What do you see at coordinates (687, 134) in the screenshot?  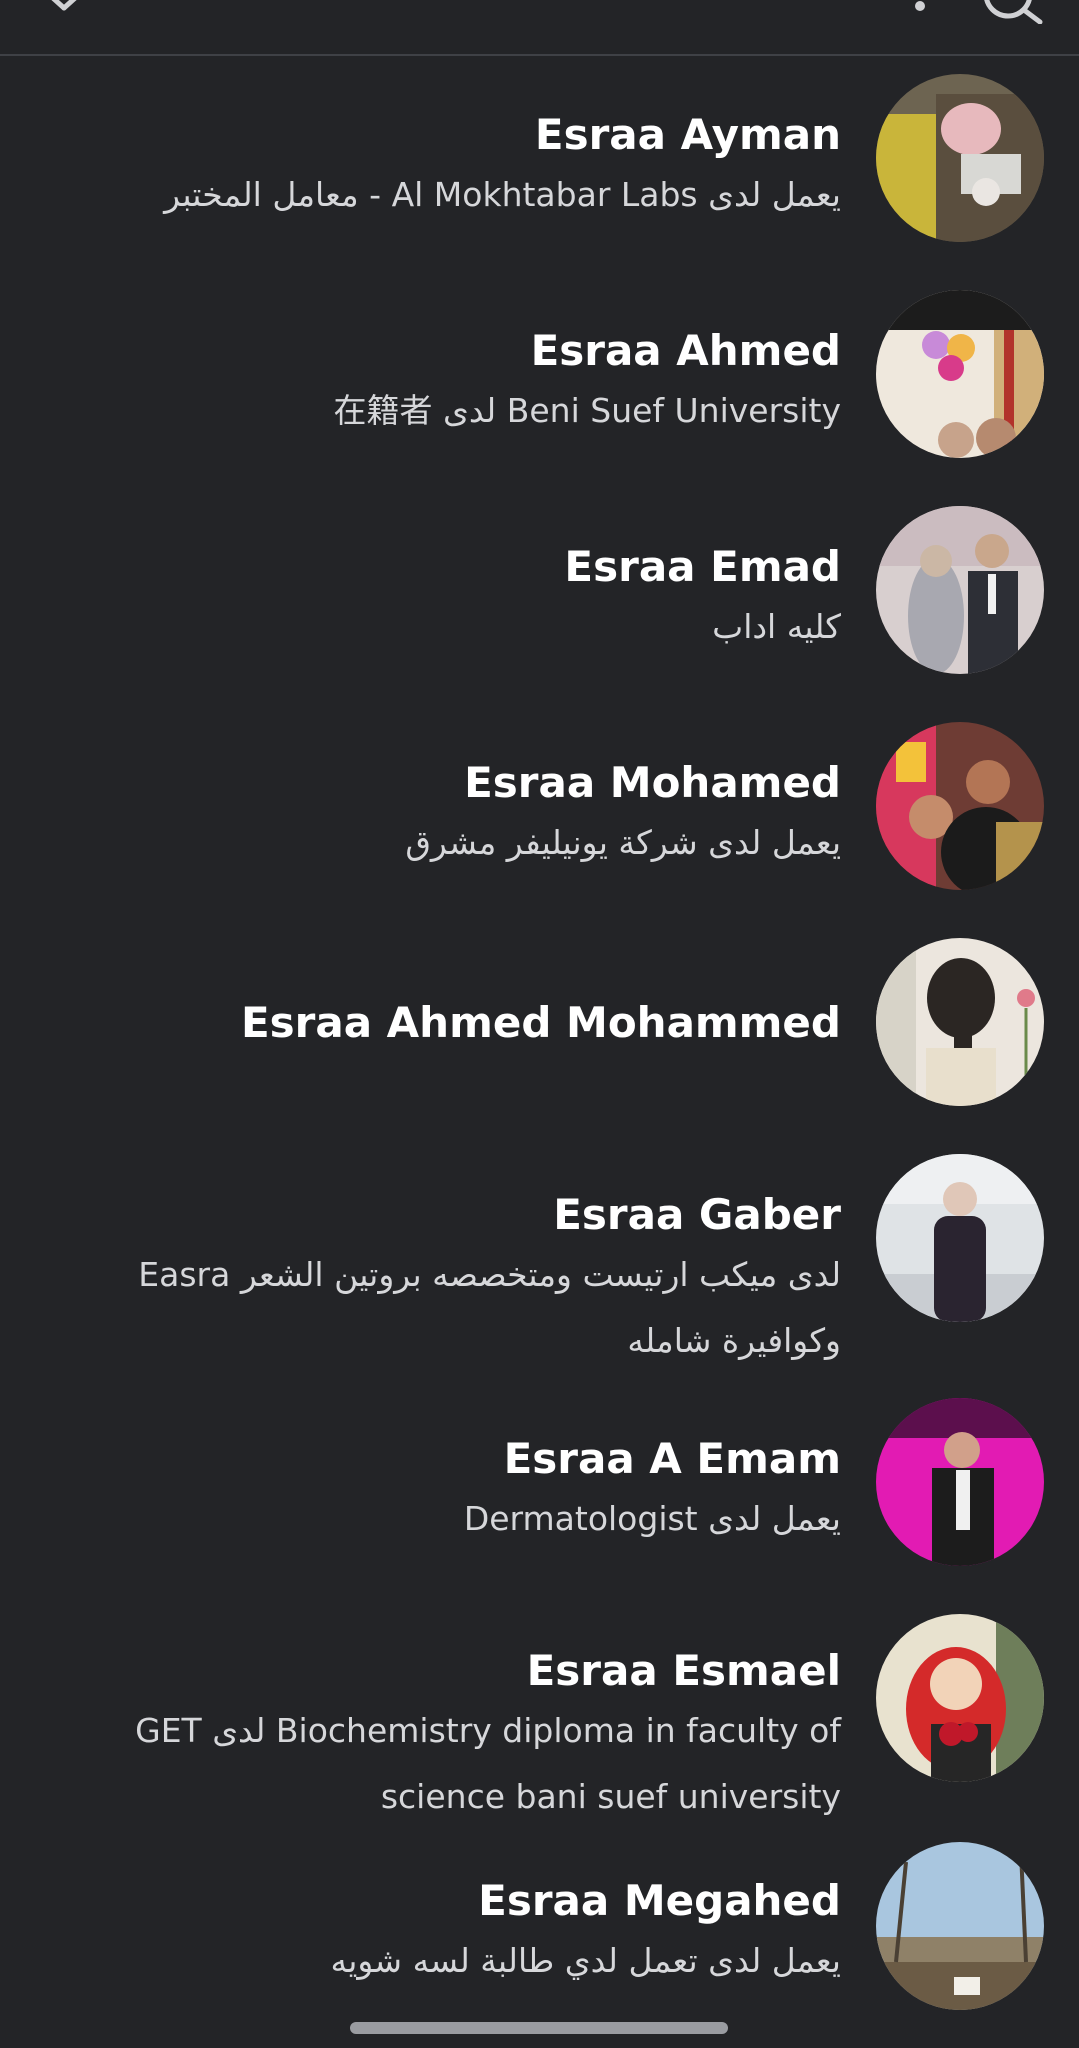 I see `person-name: Esraa Ayman` at bounding box center [687, 134].